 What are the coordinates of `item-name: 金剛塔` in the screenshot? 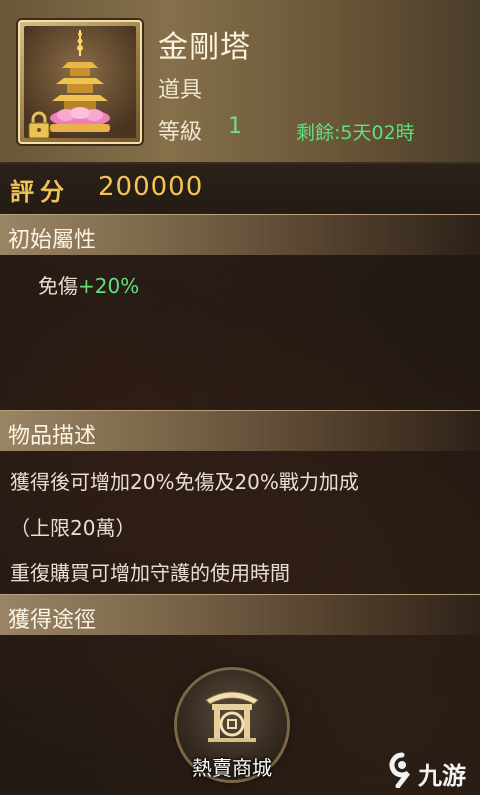 It's located at (204, 47).